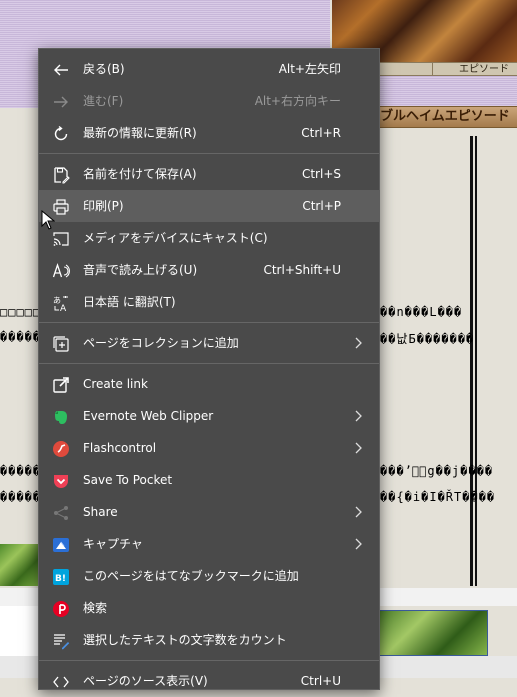 The height and width of the screenshot is (697, 517). I want to click on menu-item-label: メディアをデバイスにキャスト(C), so click(175, 238).